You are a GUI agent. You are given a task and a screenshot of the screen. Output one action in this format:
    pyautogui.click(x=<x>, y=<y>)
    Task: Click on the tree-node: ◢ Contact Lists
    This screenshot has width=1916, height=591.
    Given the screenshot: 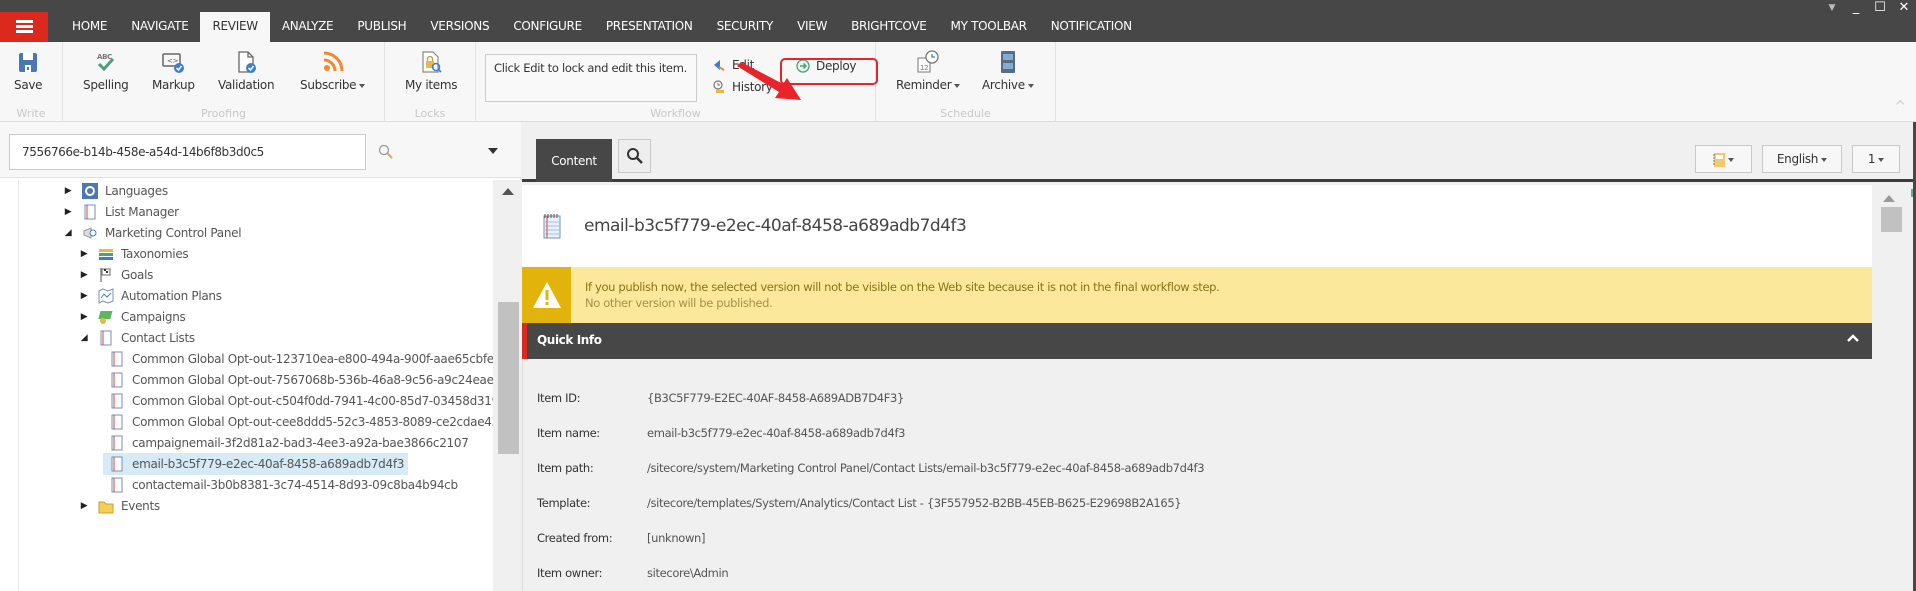 What is the action you would take?
    pyautogui.click(x=137, y=338)
    